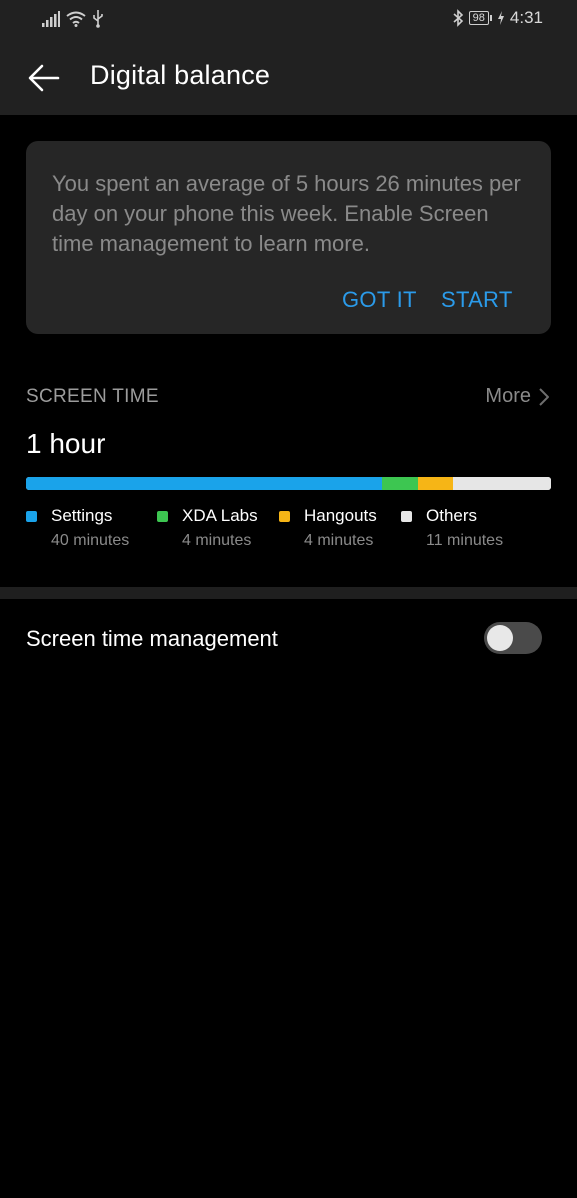  Describe the element at coordinates (204, 483) in the screenshot. I see `usage-segment-settings` at that location.